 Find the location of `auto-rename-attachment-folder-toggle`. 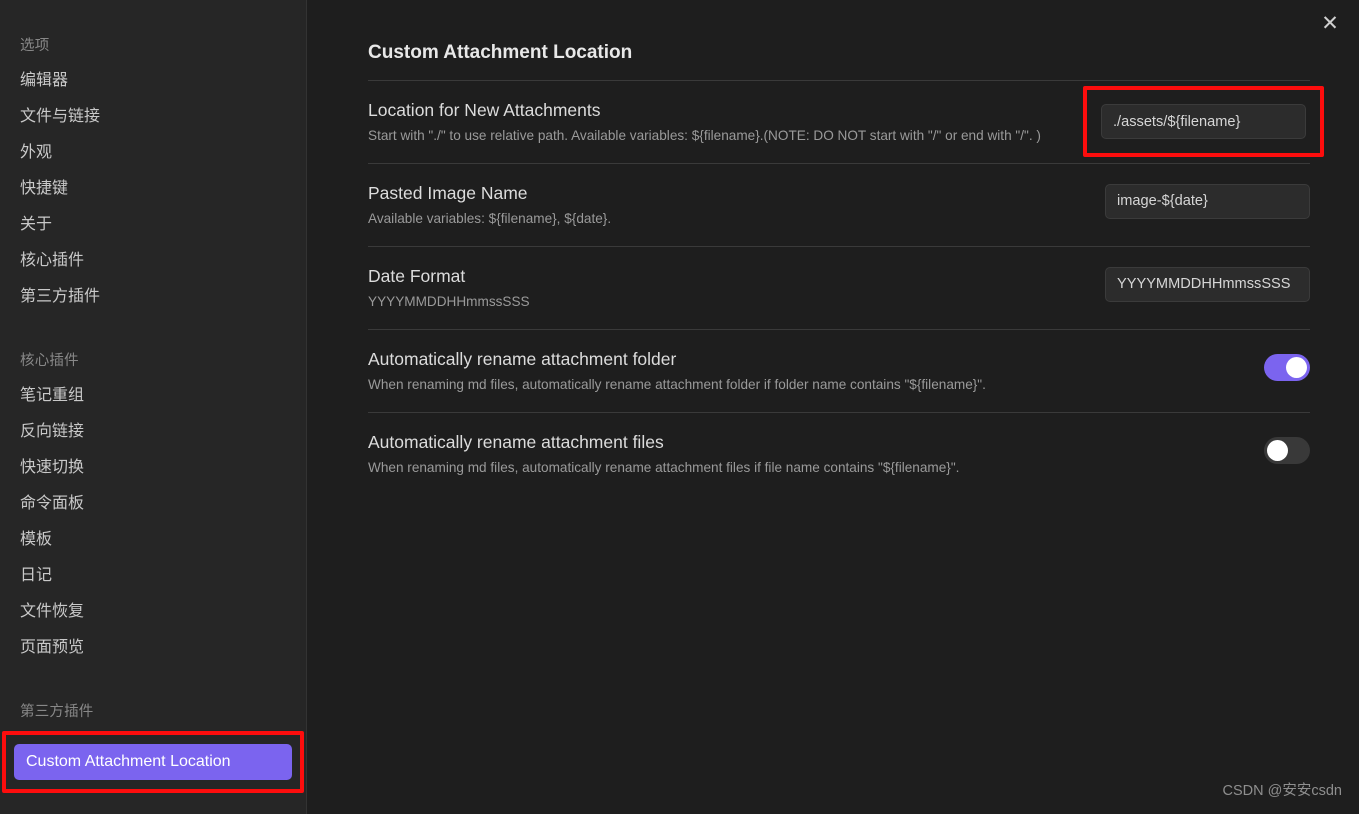

auto-rename-attachment-folder-toggle is located at coordinates (1287, 367).